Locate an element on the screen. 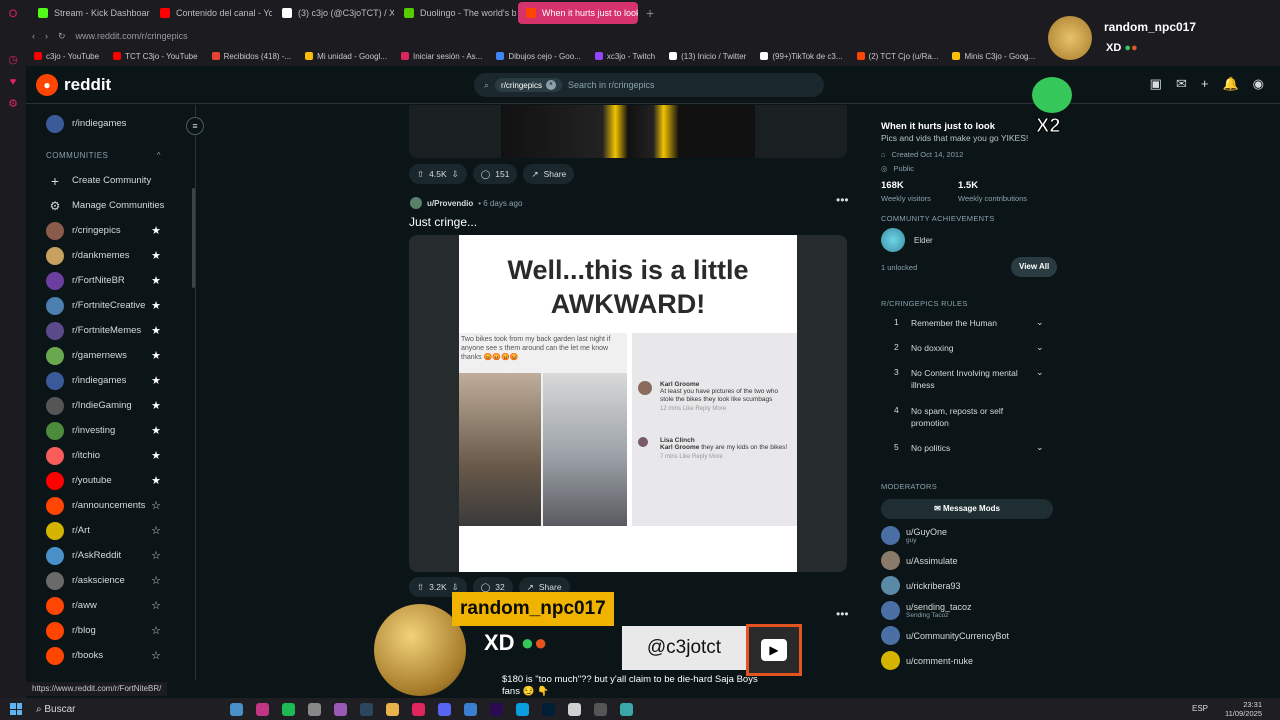 Image resolution: width=1280 pixels, height=720 pixels. share-button: ↗ Share is located at coordinates (549, 174).